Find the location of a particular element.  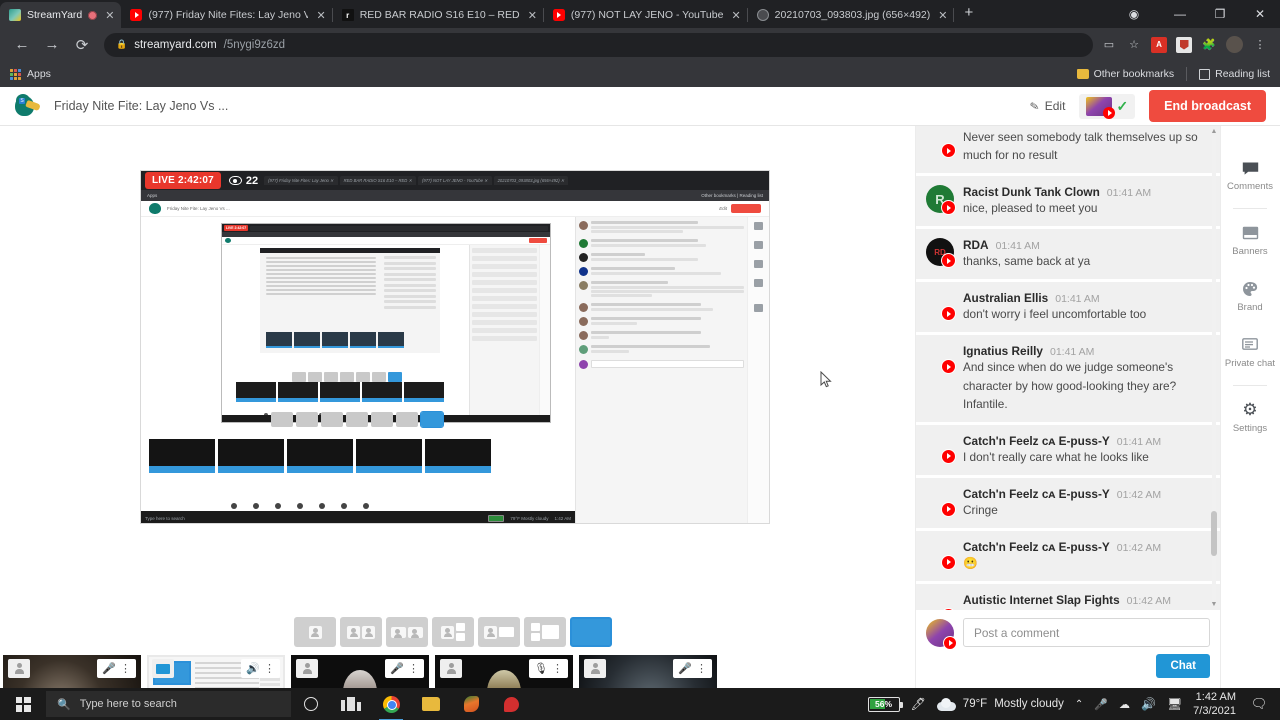

rail-item-banners: Banners is located at coordinates (1250, 241).